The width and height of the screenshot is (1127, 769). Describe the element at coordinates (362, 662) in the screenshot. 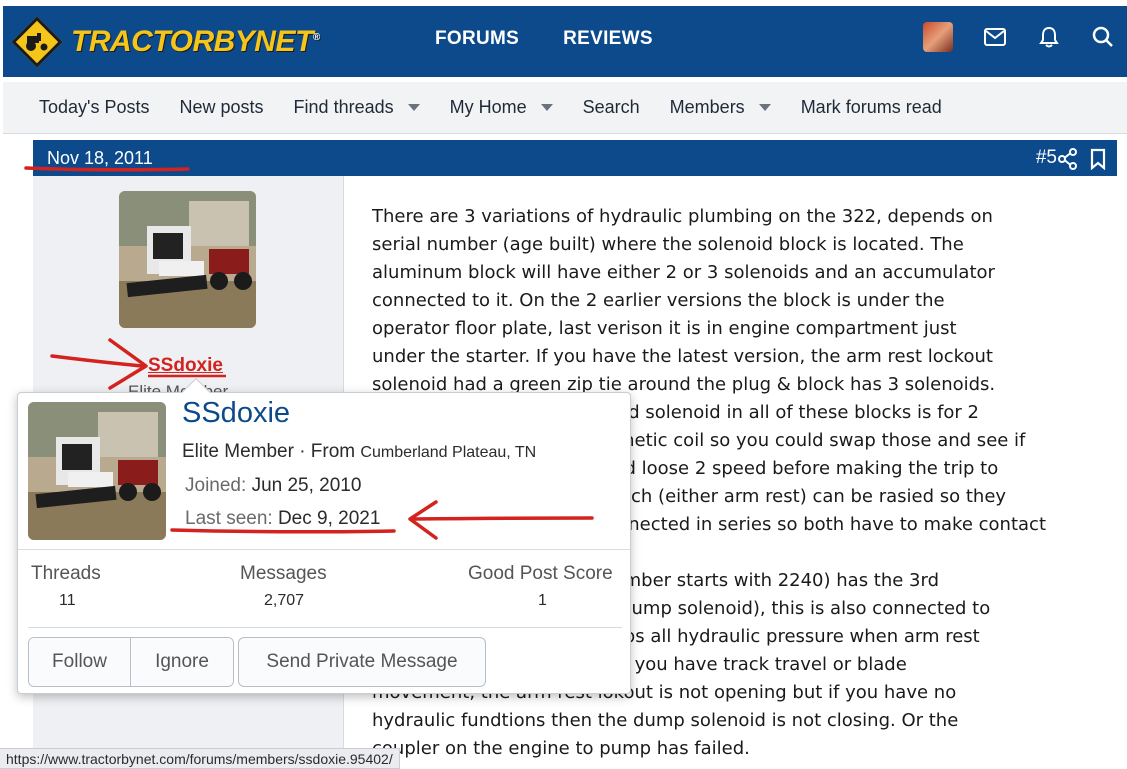

I see `send-private-message-button: Send Private Message` at that location.